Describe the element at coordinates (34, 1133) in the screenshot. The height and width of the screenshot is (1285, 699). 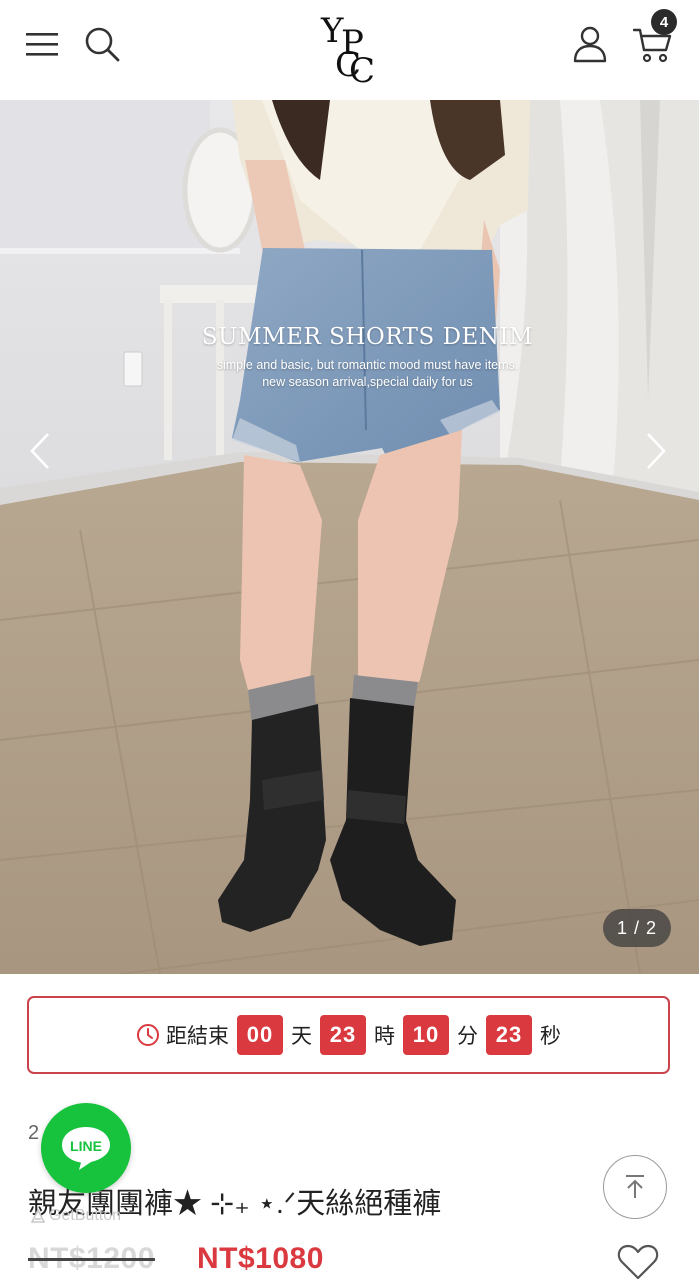
I see `product-date-left: 2` at that location.